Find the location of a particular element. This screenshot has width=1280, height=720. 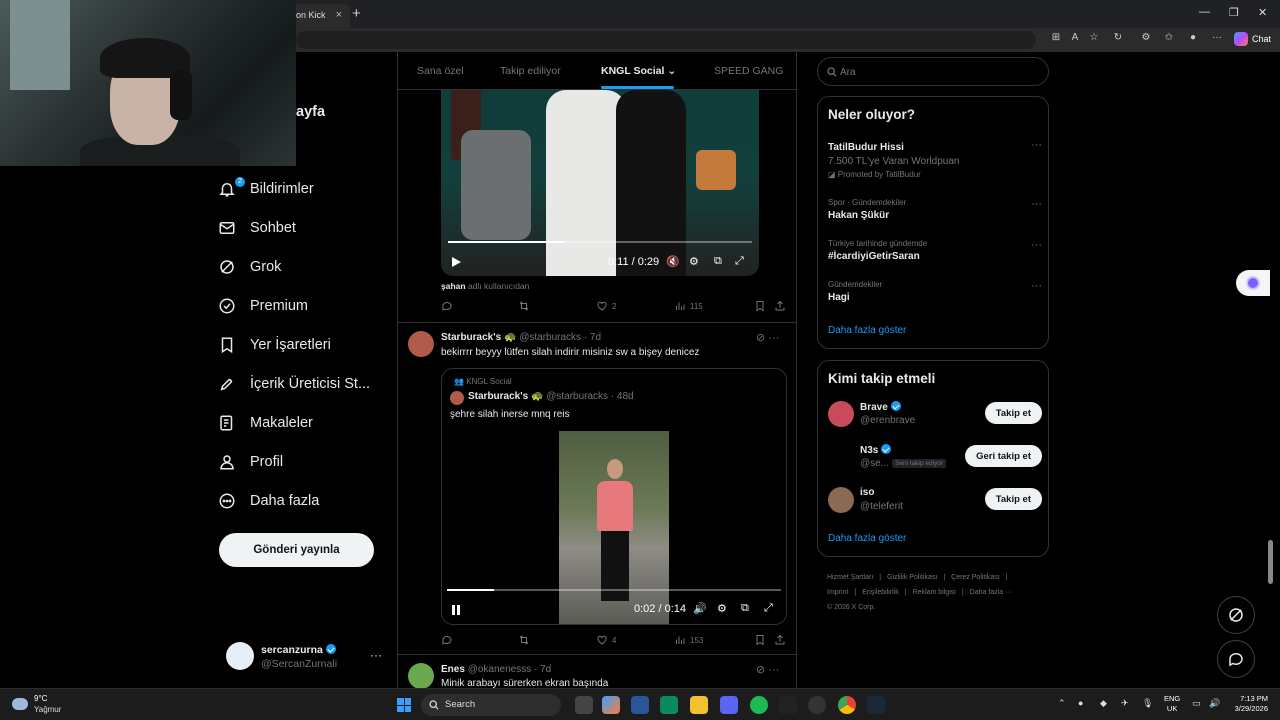

tab-following: Takip ediliyor is located at coordinates (530, 71).